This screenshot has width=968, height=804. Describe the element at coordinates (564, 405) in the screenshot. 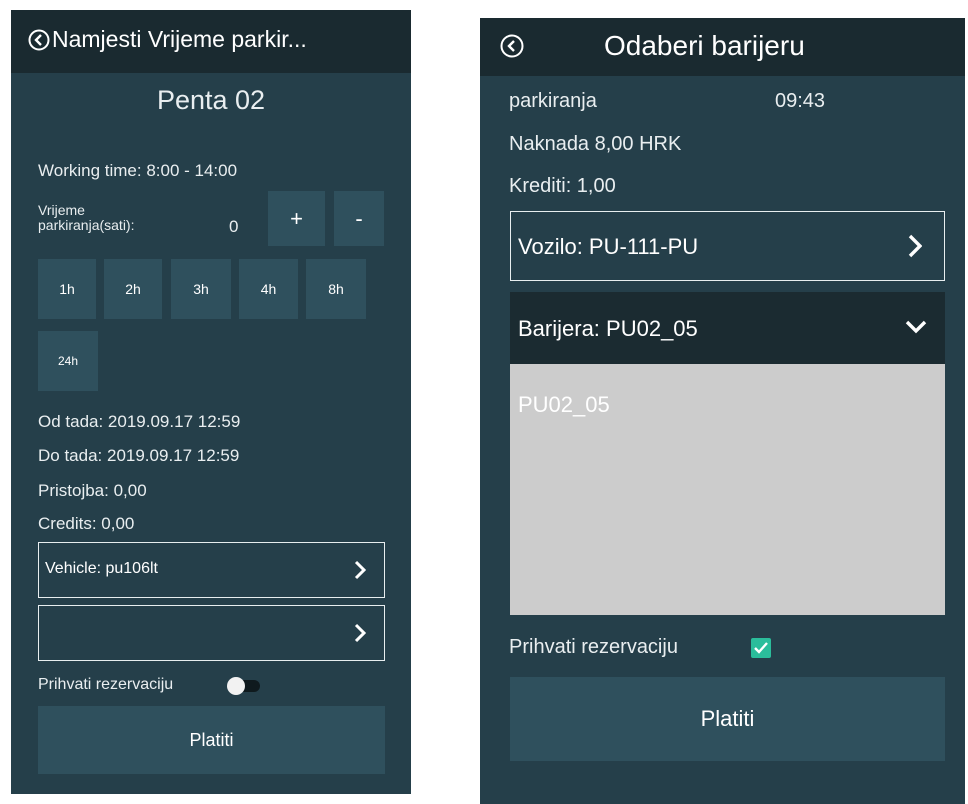

I see `barrier-option: PU02_05` at that location.